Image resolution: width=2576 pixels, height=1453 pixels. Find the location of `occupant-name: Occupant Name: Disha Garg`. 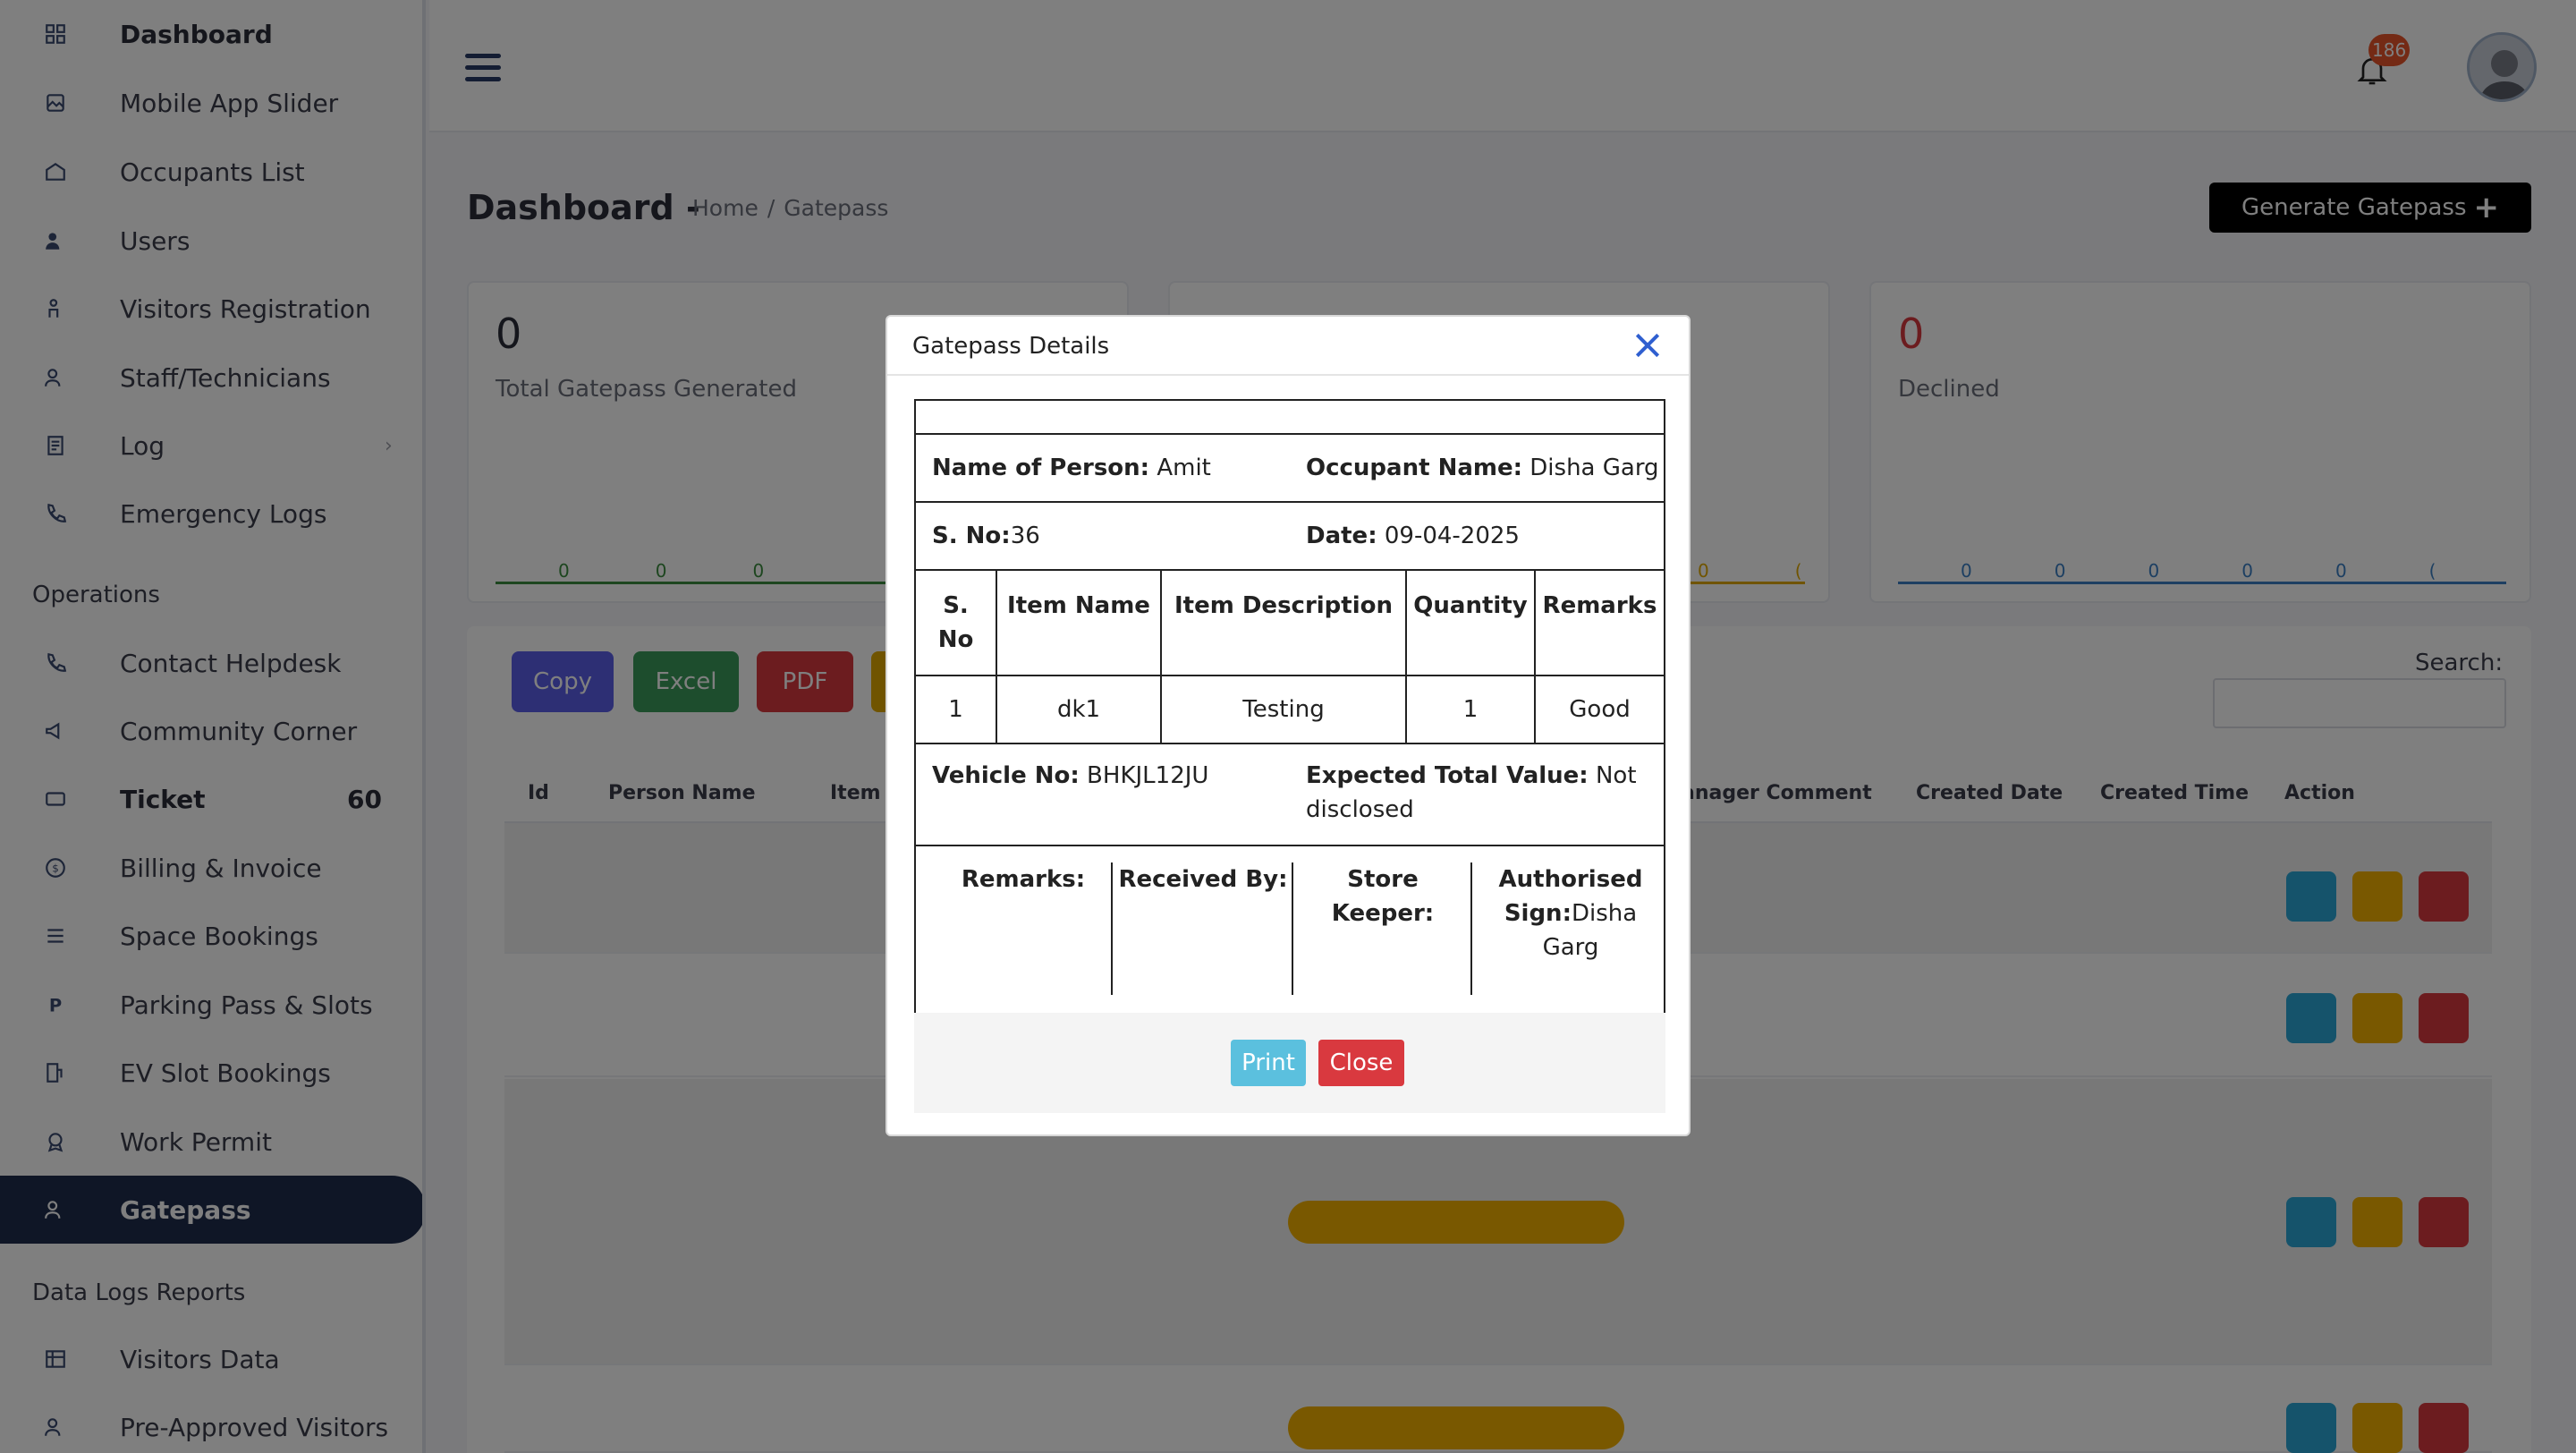

occupant-name: Occupant Name: Disha Garg is located at coordinates (1482, 468).